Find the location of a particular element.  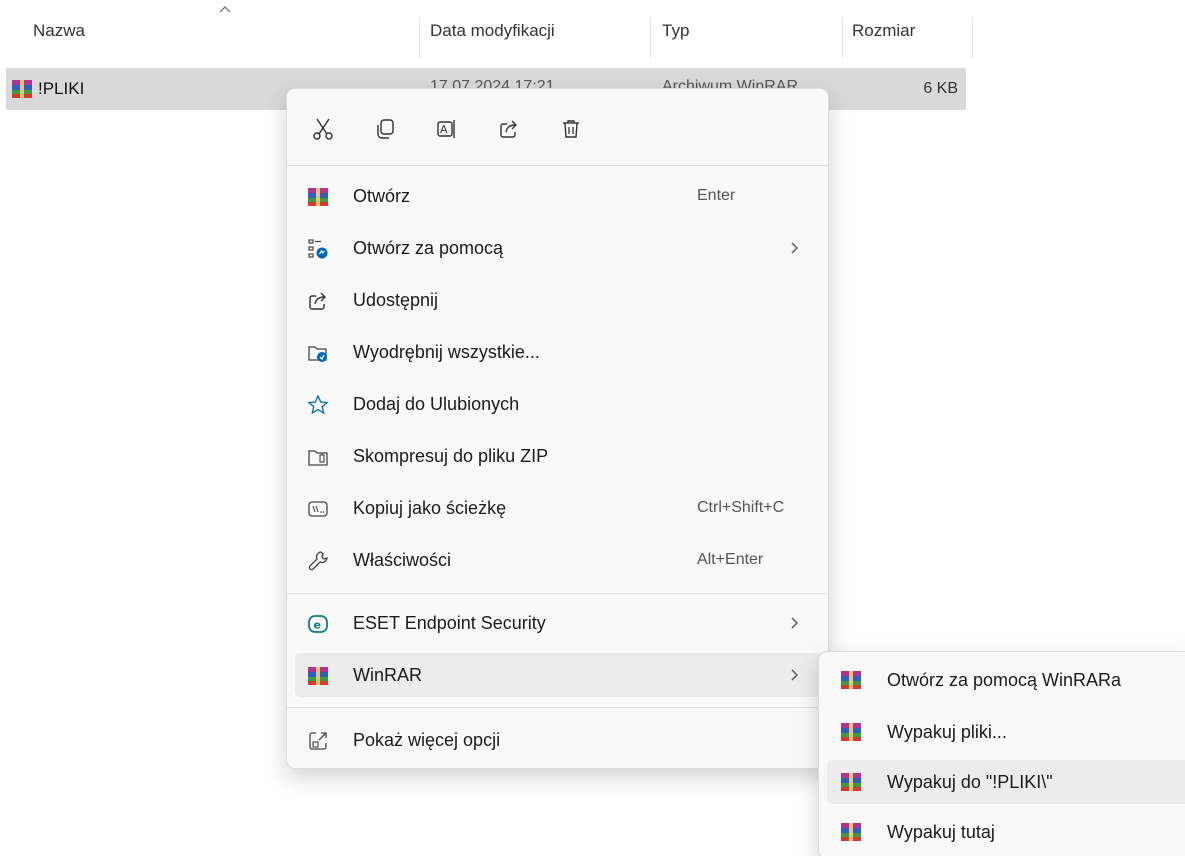

menu-item-label: Pokaż więcej opcji is located at coordinates (427, 739).